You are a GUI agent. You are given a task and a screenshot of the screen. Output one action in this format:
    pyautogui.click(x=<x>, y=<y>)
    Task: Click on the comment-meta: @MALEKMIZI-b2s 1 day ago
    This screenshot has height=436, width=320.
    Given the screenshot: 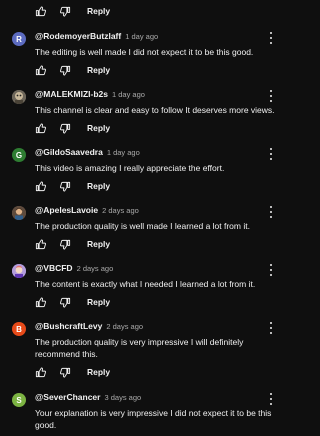 What is the action you would take?
    pyautogui.click(x=90, y=94)
    